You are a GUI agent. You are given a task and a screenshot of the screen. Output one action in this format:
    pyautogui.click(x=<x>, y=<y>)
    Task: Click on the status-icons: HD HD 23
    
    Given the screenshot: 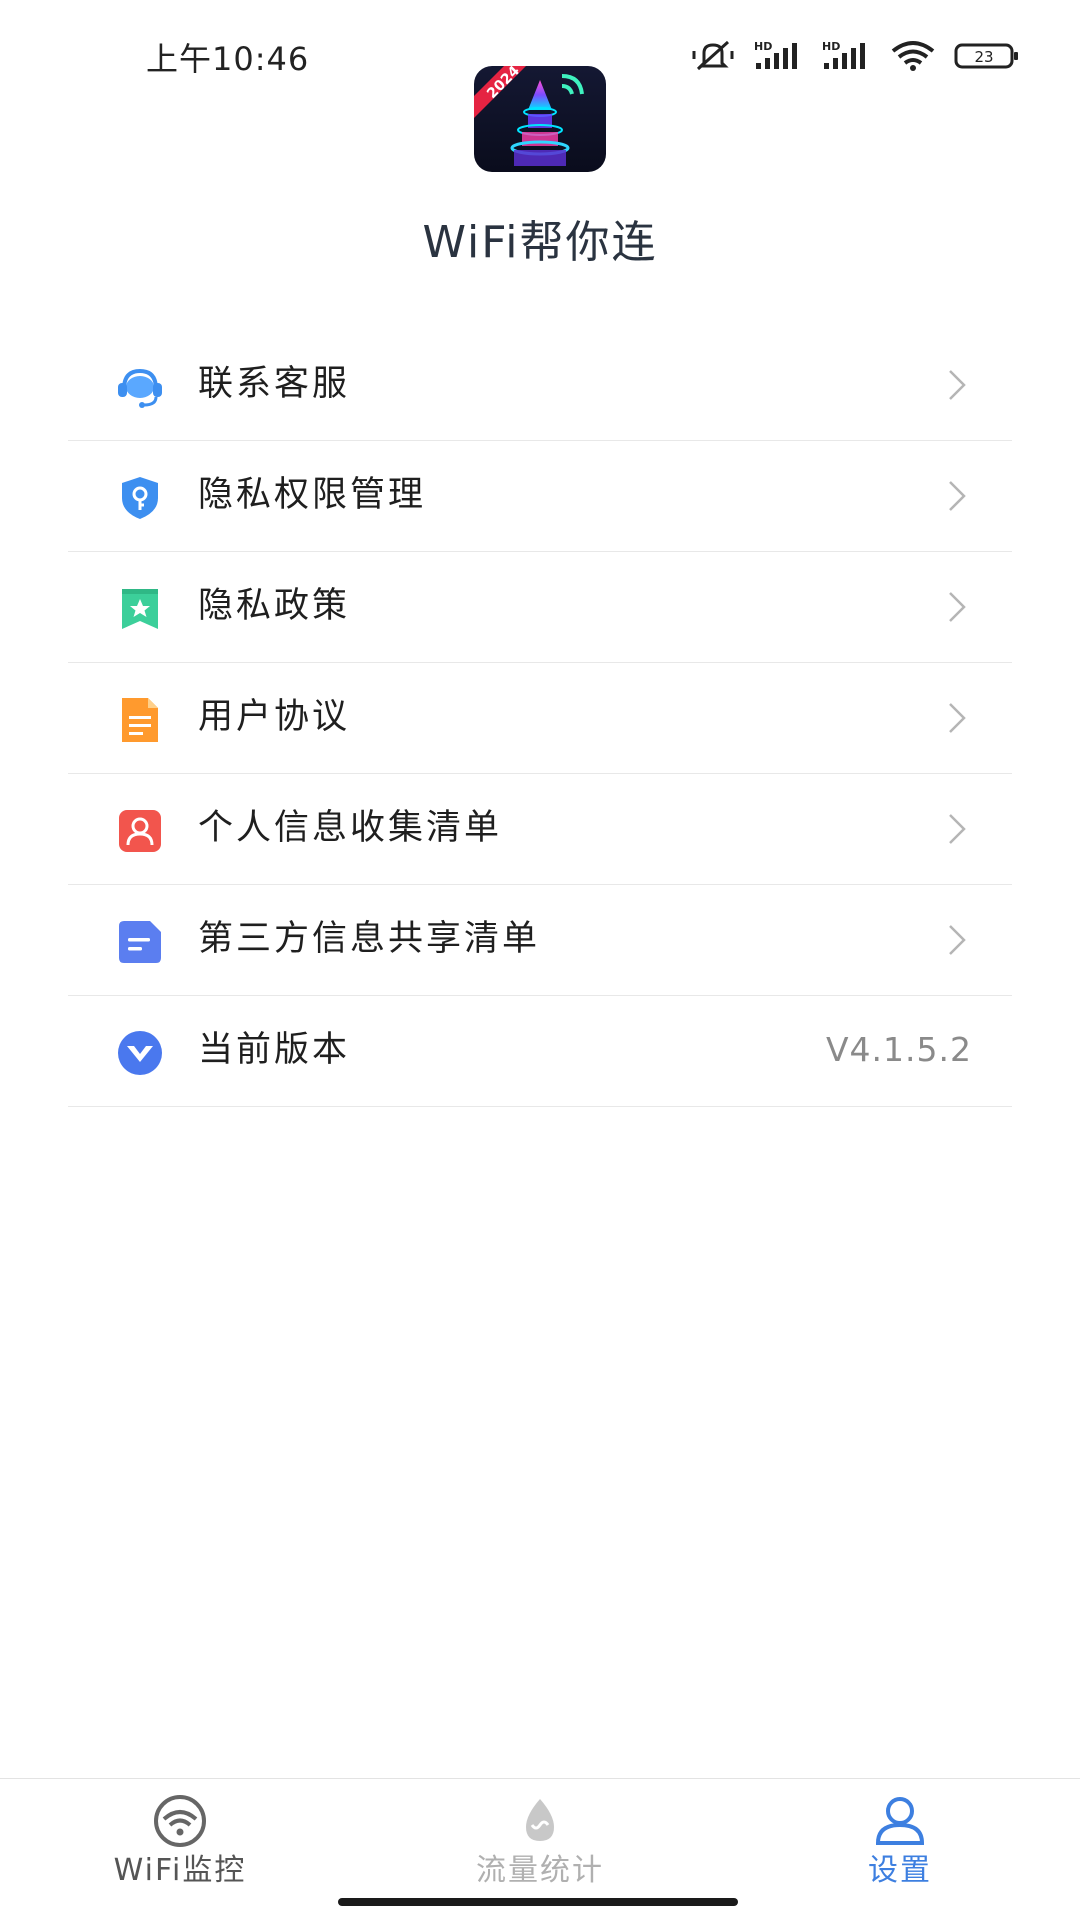 What is the action you would take?
    pyautogui.click(x=855, y=56)
    